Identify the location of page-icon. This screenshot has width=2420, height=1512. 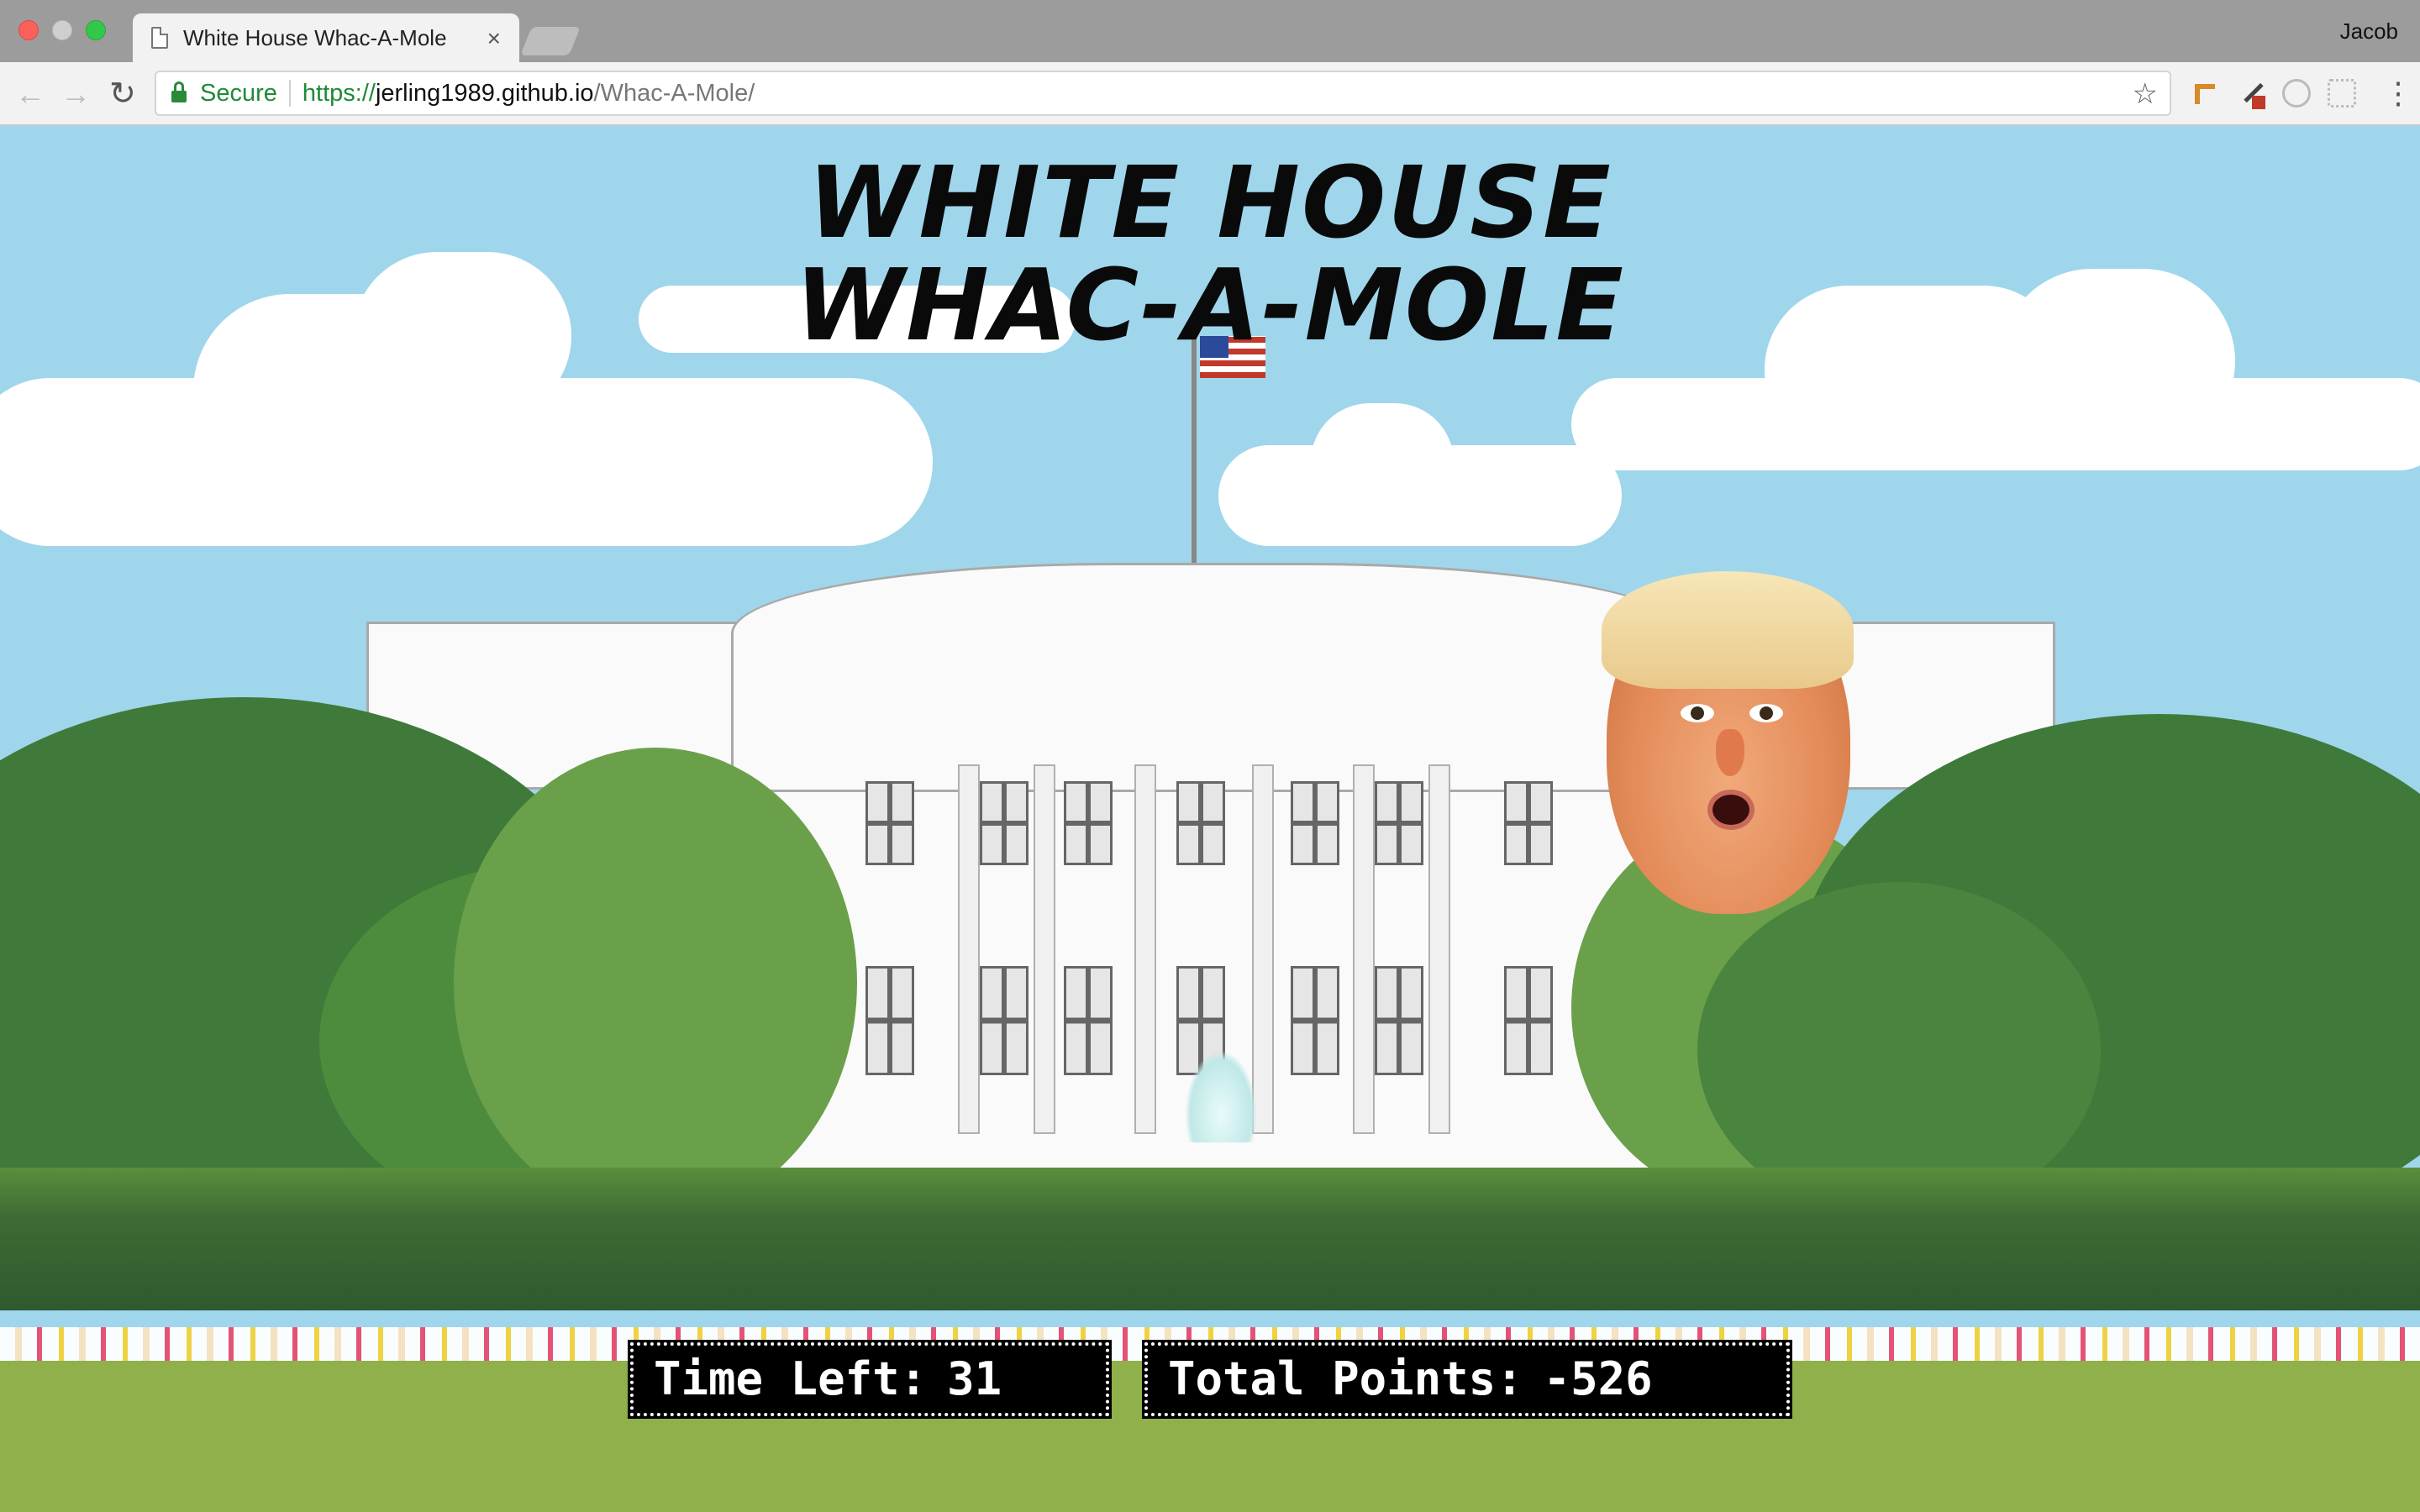
(159, 38).